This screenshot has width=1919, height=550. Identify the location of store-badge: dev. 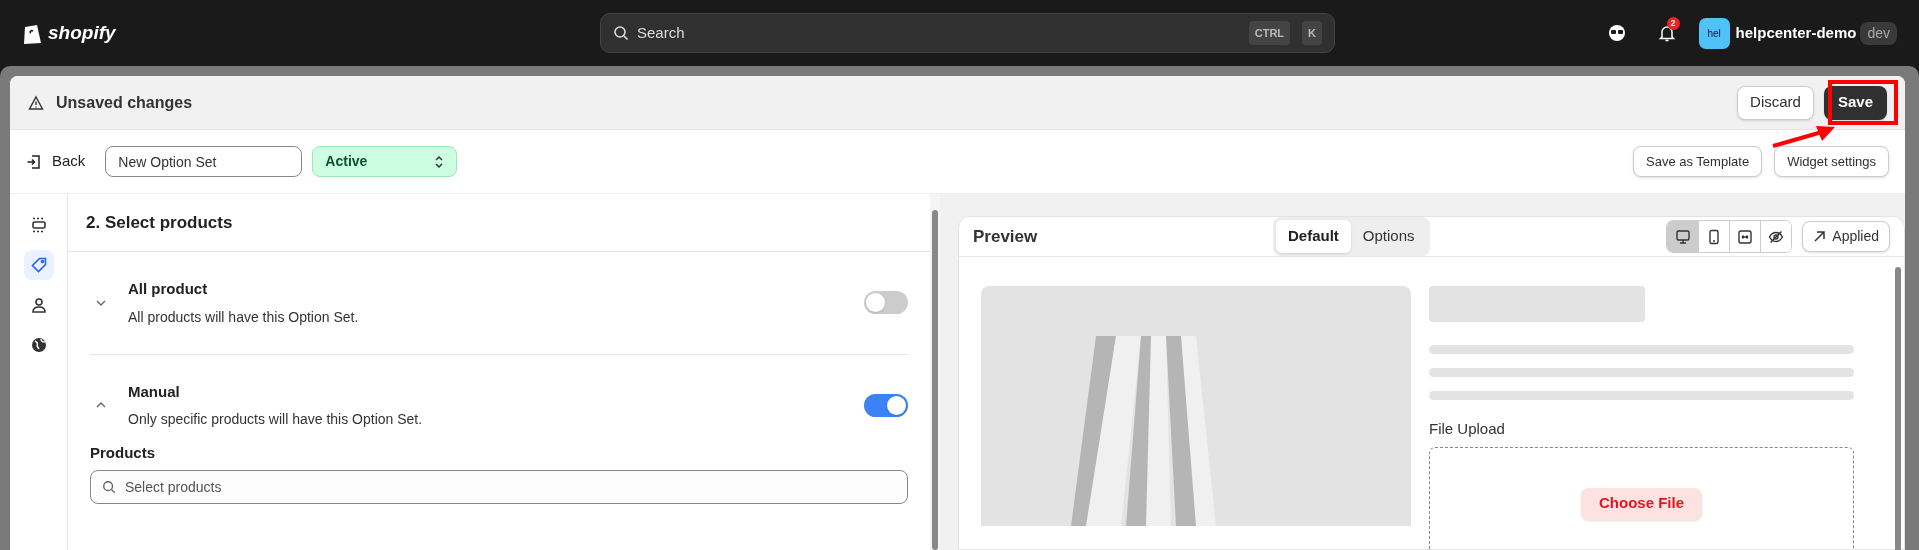
(1878, 33).